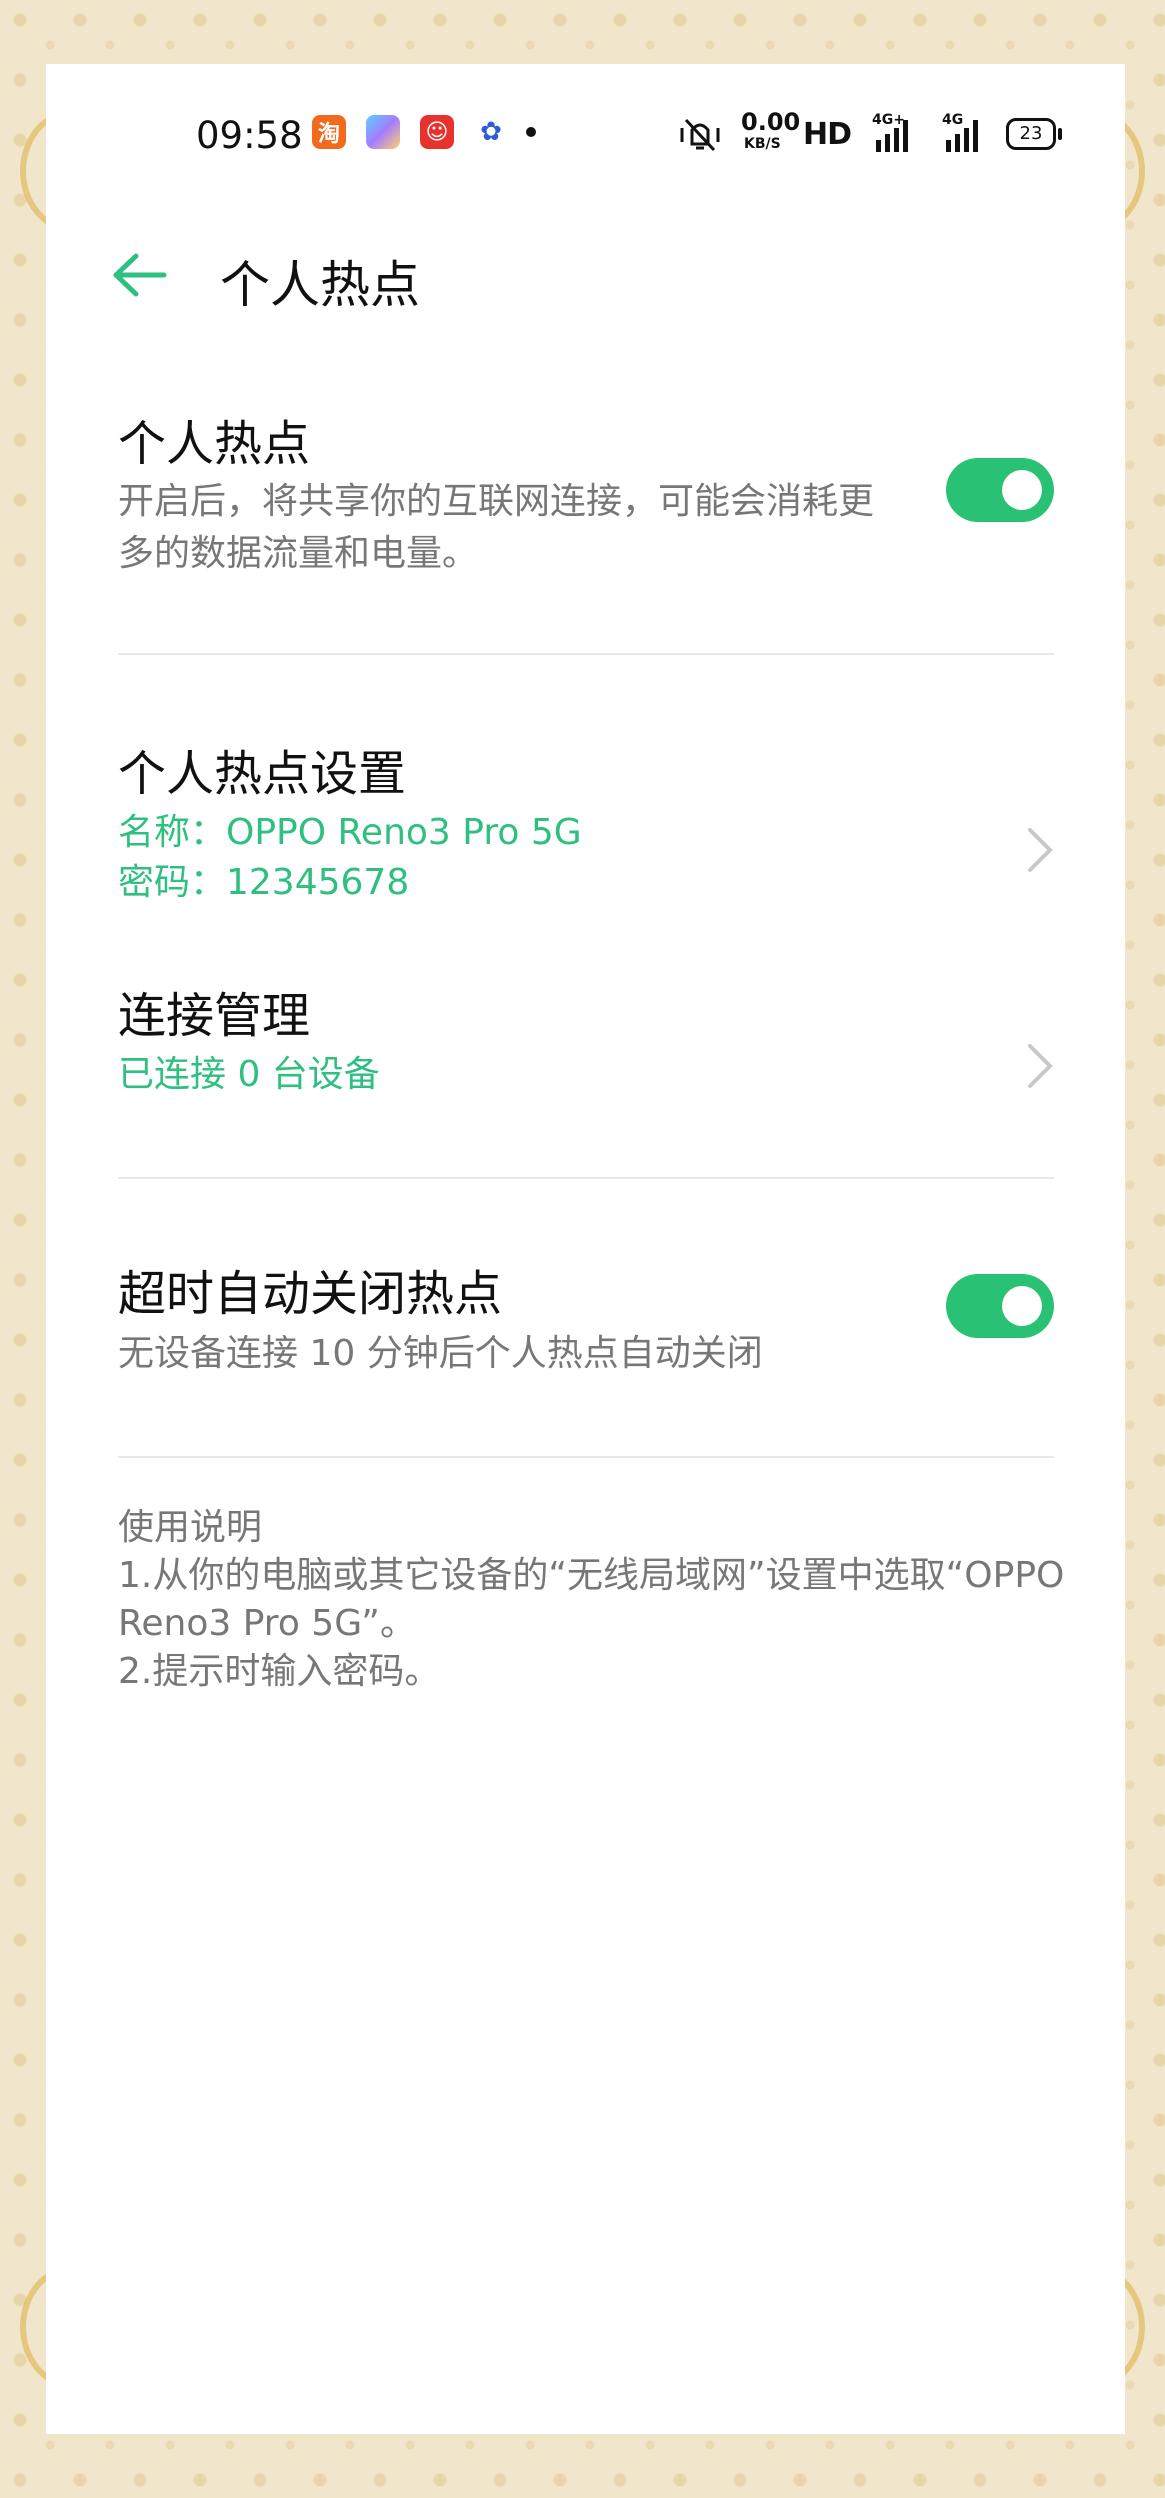 The width and height of the screenshot is (1165, 2498). What do you see at coordinates (960, 132) in the screenshot?
I see `signal-2-icon: 4G` at bounding box center [960, 132].